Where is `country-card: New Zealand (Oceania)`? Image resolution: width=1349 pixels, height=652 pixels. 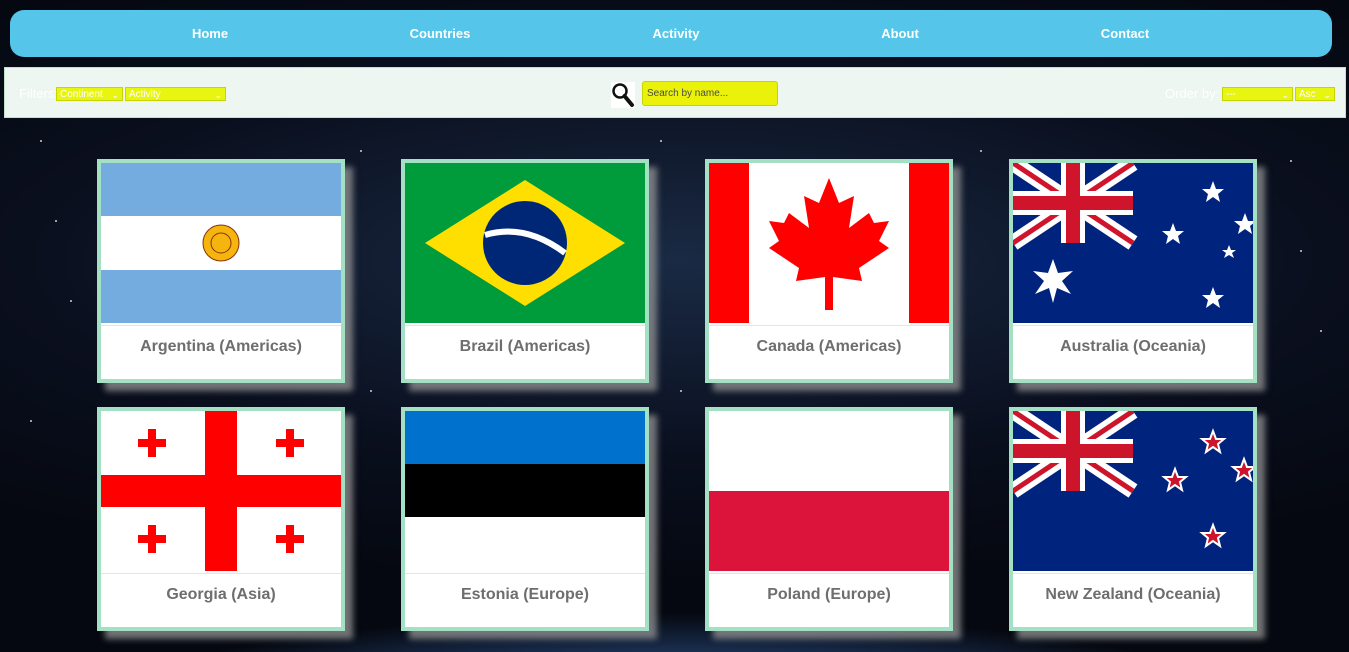
country-card: New Zealand (Oceania) is located at coordinates (1133, 519).